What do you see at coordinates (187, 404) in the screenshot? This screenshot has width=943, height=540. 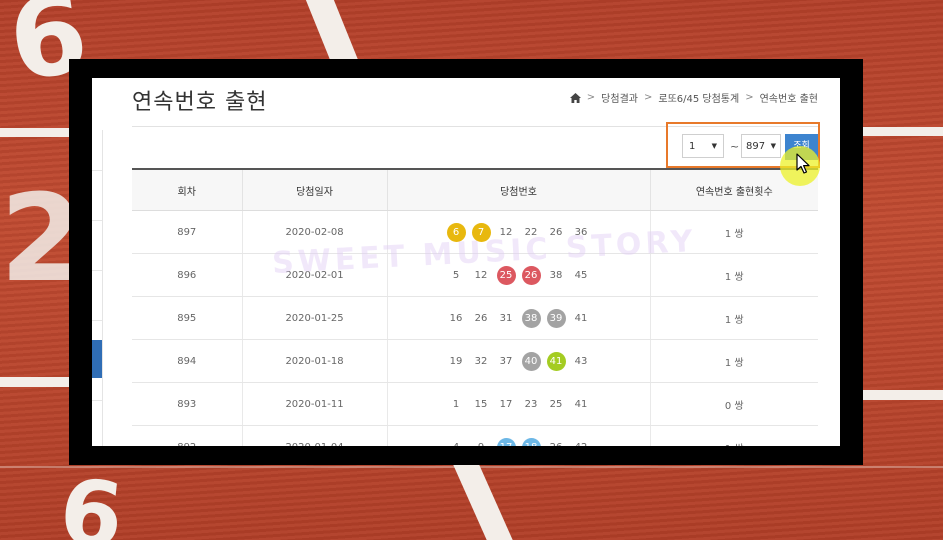 I see `round-cell: 893` at bounding box center [187, 404].